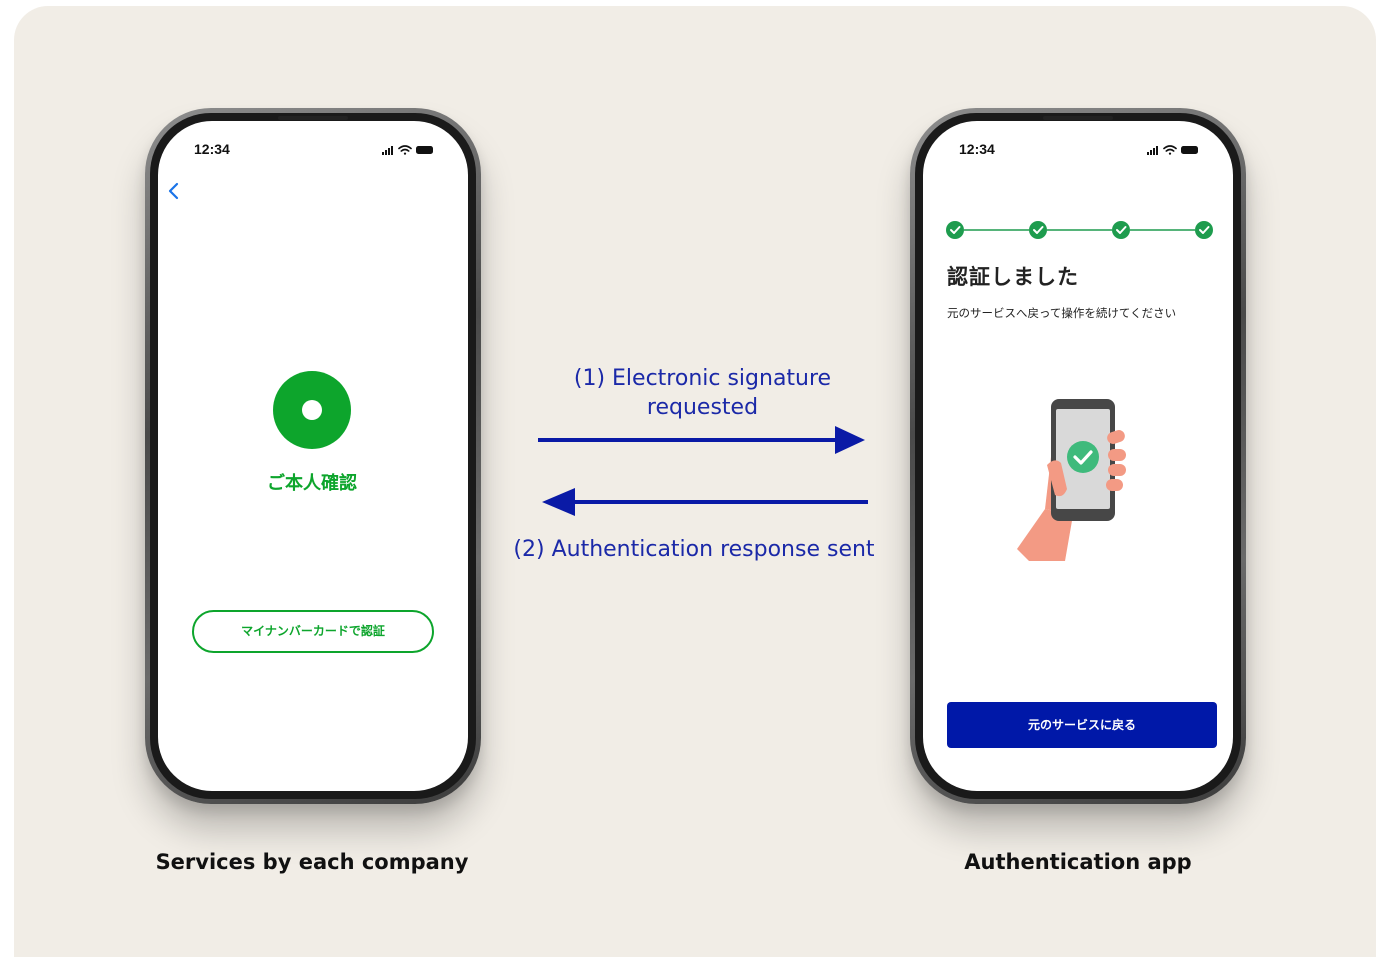 This screenshot has height=957, width=1388. Describe the element at coordinates (312, 862) in the screenshot. I see `service-caption: Services by each company` at that location.